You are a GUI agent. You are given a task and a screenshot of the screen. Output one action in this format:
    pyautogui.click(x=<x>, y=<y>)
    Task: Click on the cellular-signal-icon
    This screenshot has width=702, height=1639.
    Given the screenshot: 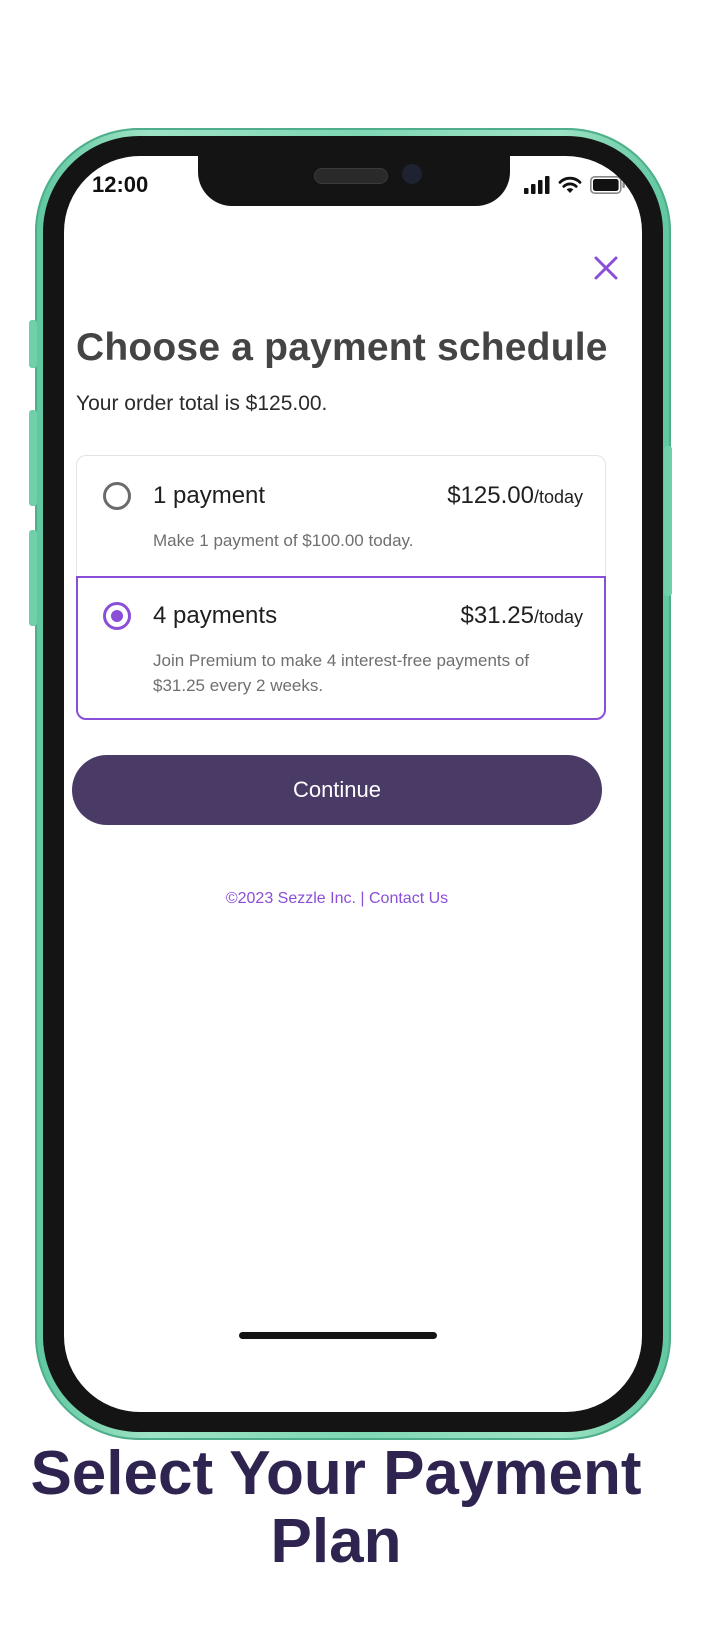 What is the action you would take?
    pyautogui.click(x=537, y=185)
    